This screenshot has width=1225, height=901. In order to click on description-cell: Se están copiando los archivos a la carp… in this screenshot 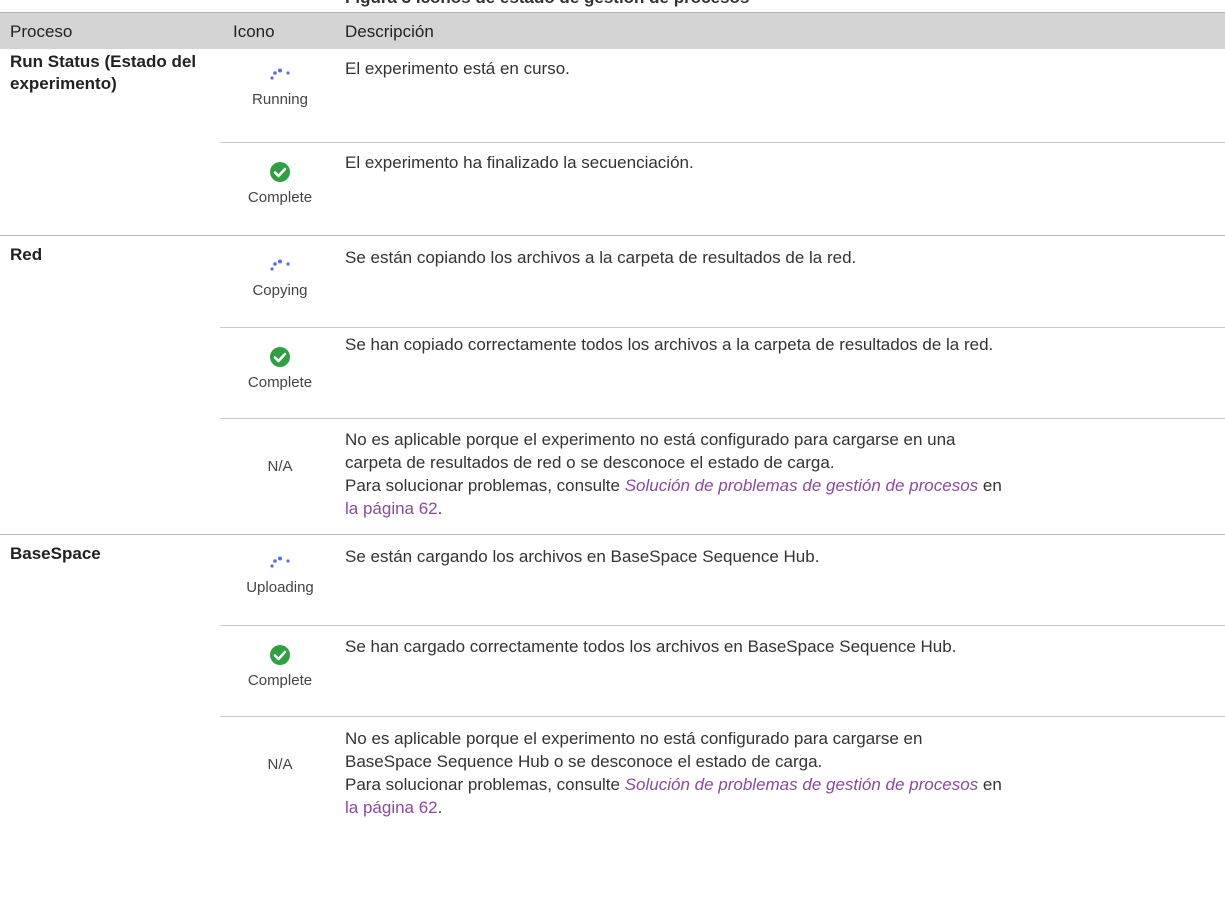, I will do `click(601, 257)`.